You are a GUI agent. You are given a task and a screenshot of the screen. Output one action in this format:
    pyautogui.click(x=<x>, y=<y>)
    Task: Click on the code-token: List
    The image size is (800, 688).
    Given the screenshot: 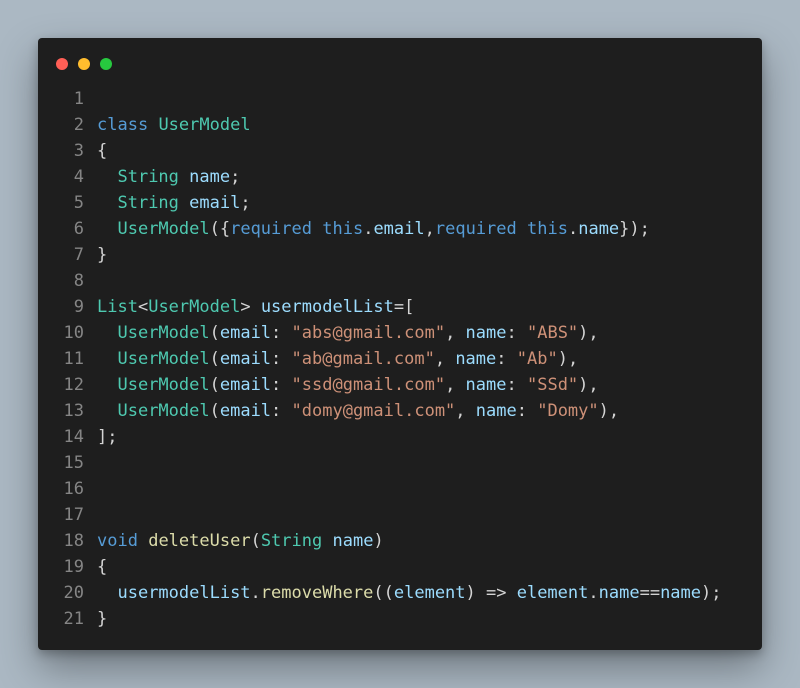 What is the action you would take?
    pyautogui.click(x=117, y=307)
    